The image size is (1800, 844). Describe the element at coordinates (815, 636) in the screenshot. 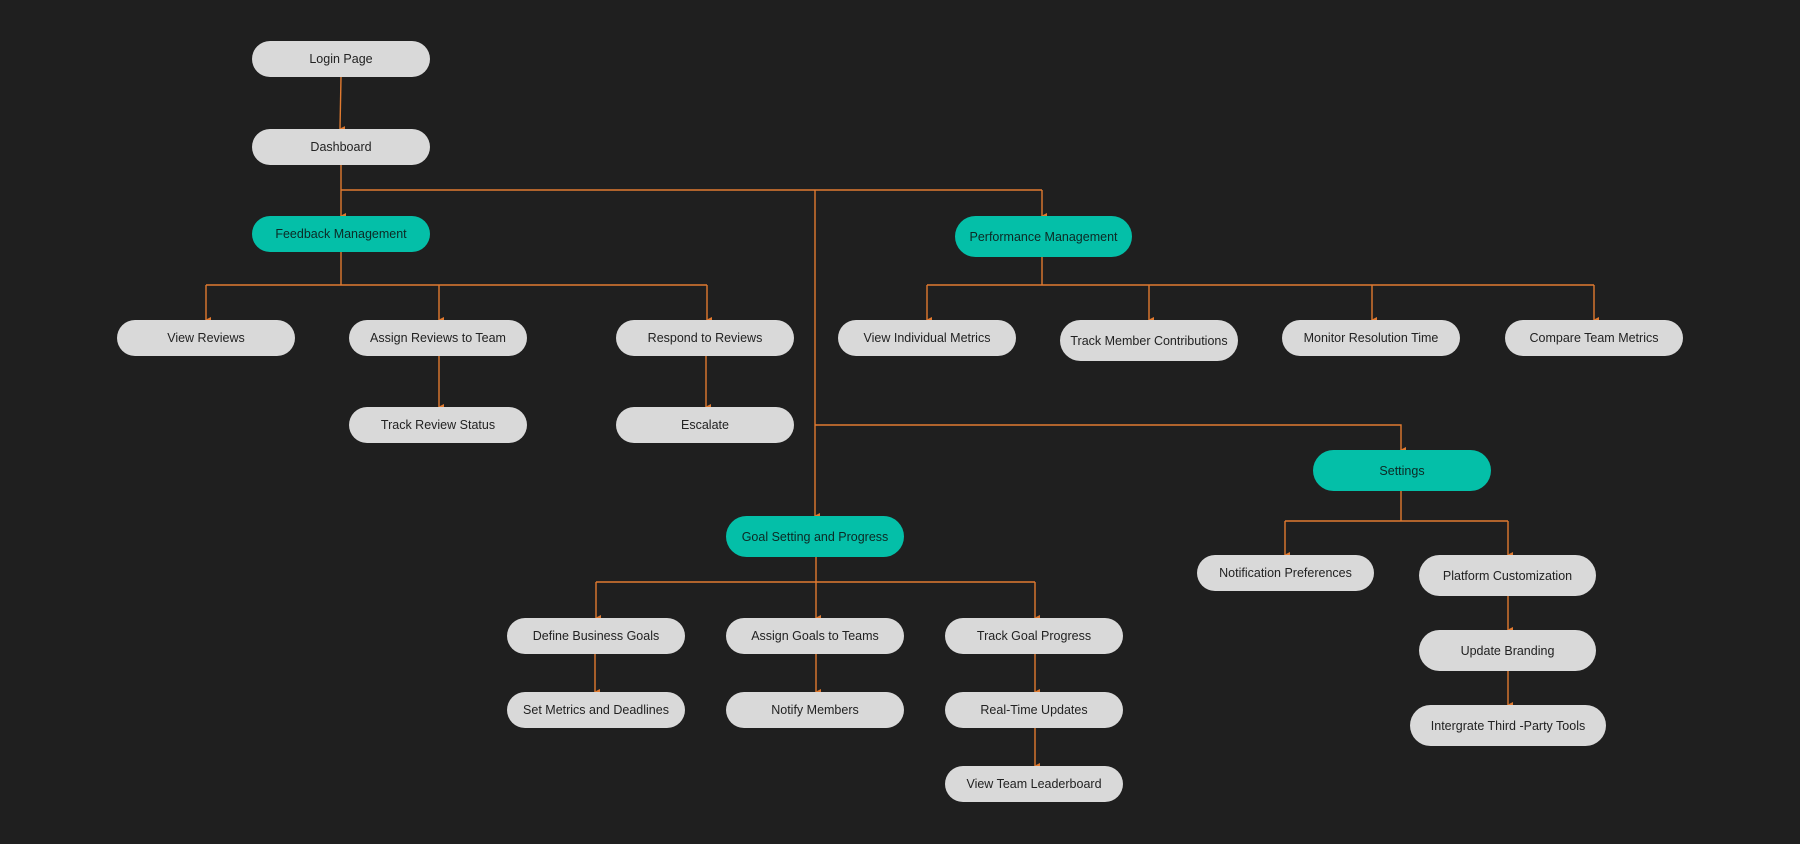

I see `node-assign-goals: Assign Goals to Teams` at that location.